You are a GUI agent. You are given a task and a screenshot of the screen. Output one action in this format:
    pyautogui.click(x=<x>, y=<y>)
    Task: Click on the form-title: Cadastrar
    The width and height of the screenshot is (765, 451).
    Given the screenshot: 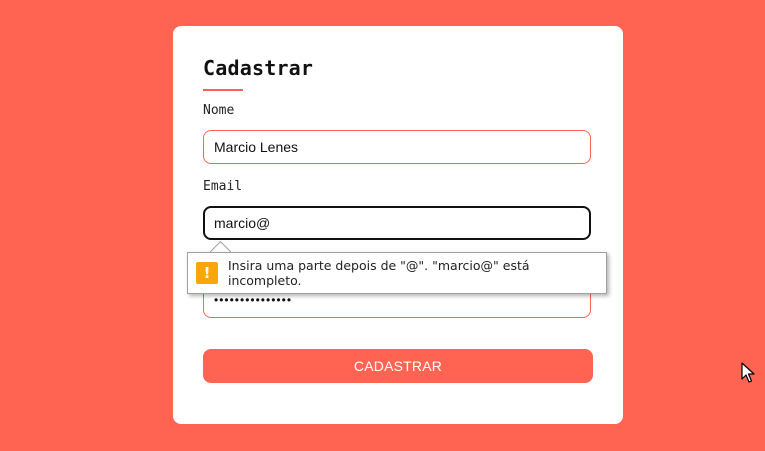 What is the action you would take?
    pyautogui.click(x=258, y=68)
    